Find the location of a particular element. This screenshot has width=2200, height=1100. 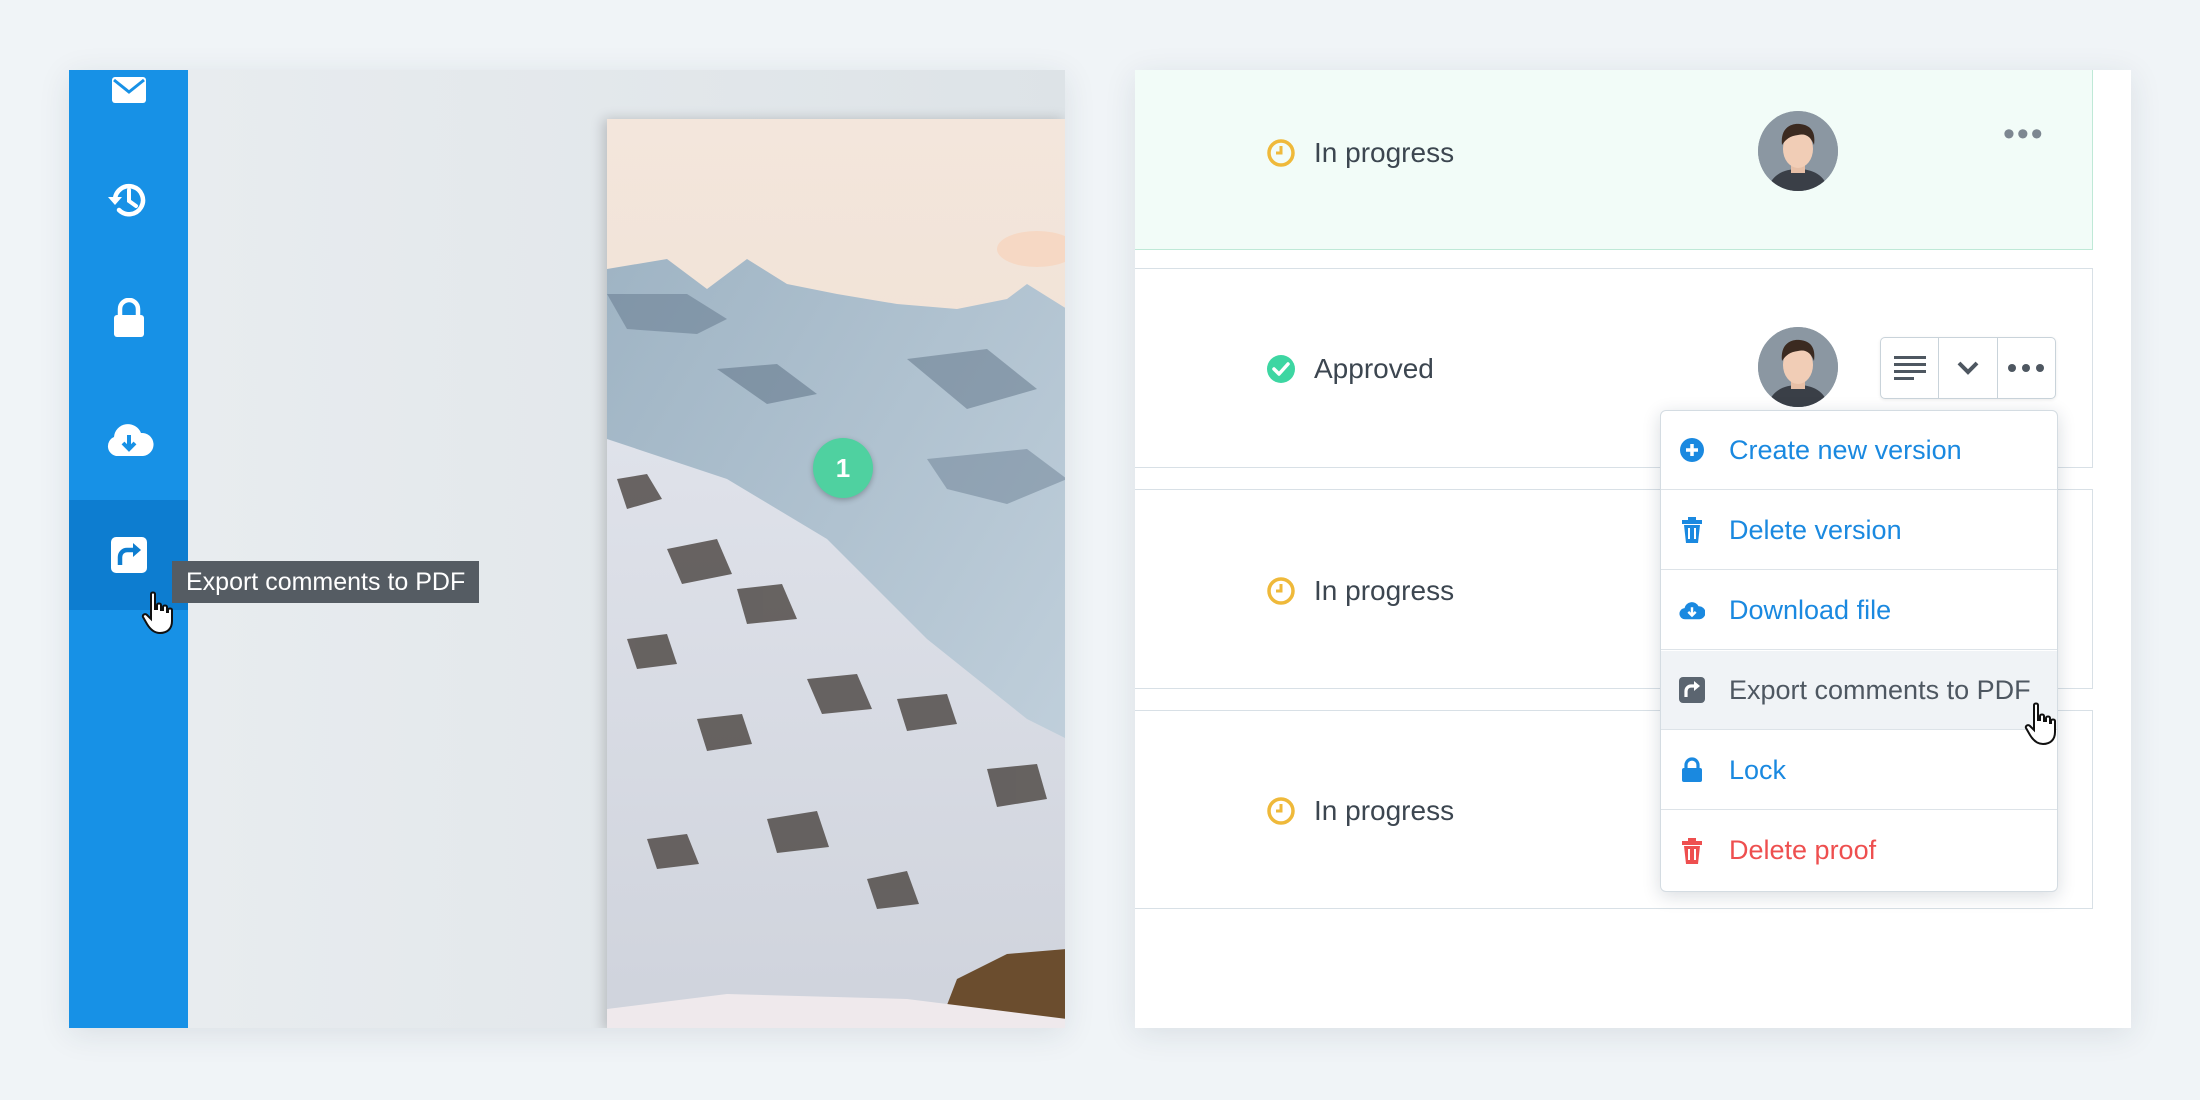

plus-circle-icon is located at coordinates (1692, 450).